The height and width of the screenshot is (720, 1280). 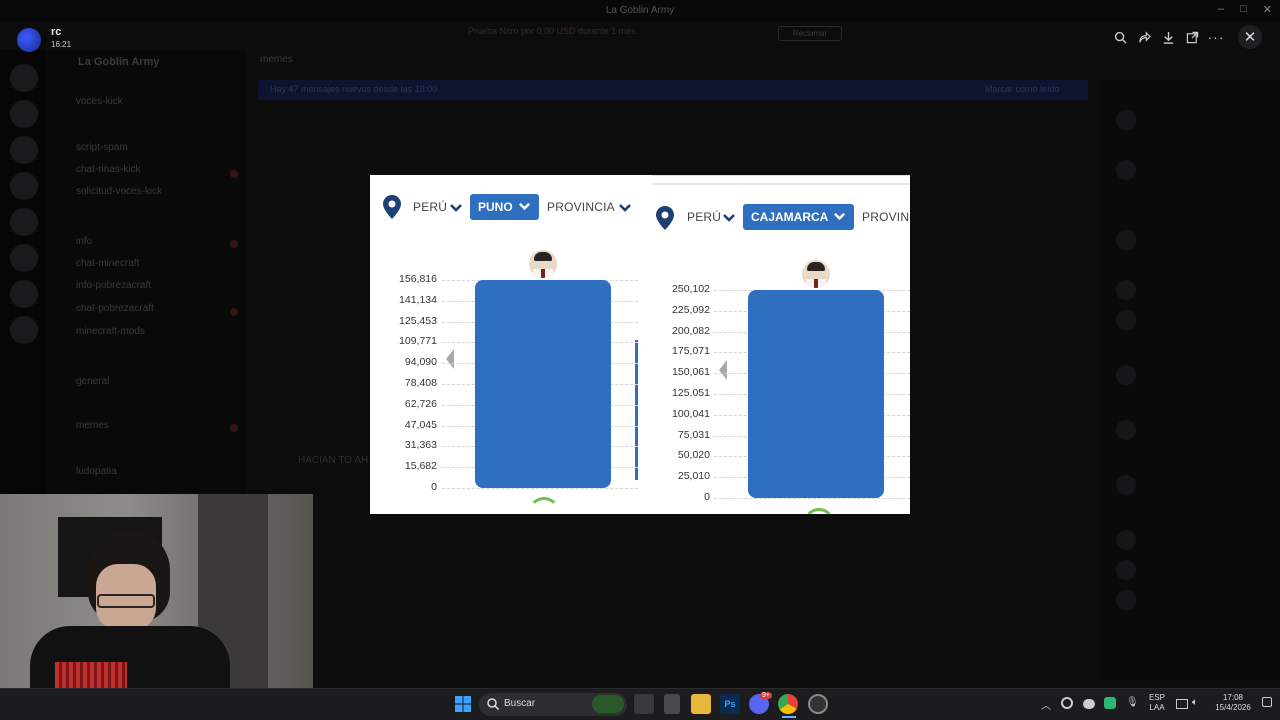 What do you see at coordinates (96, 471) in the screenshot?
I see `channel-item: ludopatia` at bounding box center [96, 471].